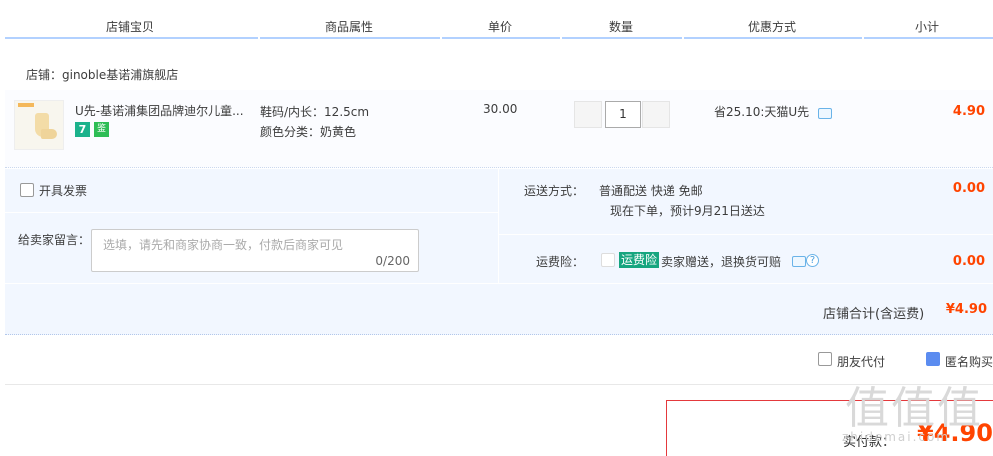 The height and width of the screenshot is (456, 993). I want to click on seller-message-input: 选填，请先和商家协商一致，付款后商家可见 0/200, so click(255, 250).